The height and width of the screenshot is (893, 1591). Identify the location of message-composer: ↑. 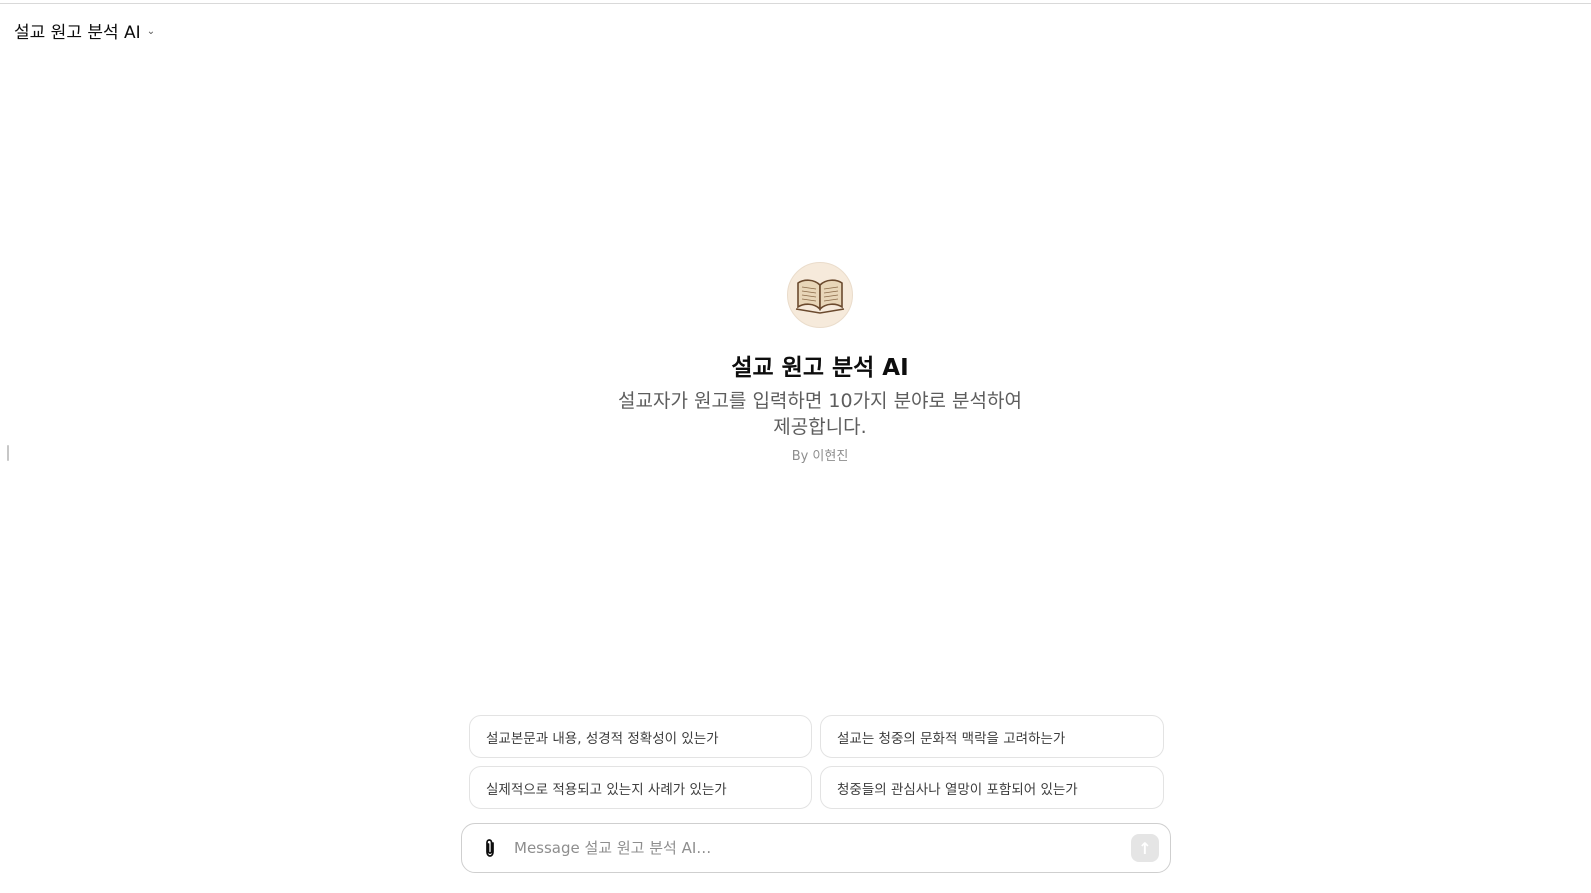
(816, 848).